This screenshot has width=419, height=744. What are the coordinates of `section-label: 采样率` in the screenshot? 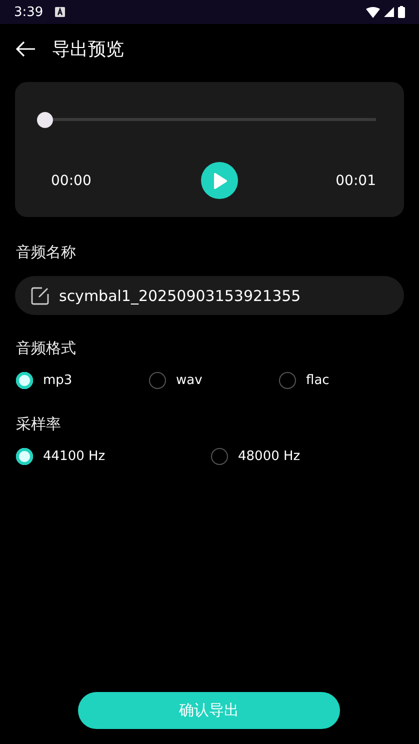 It's located at (38, 424).